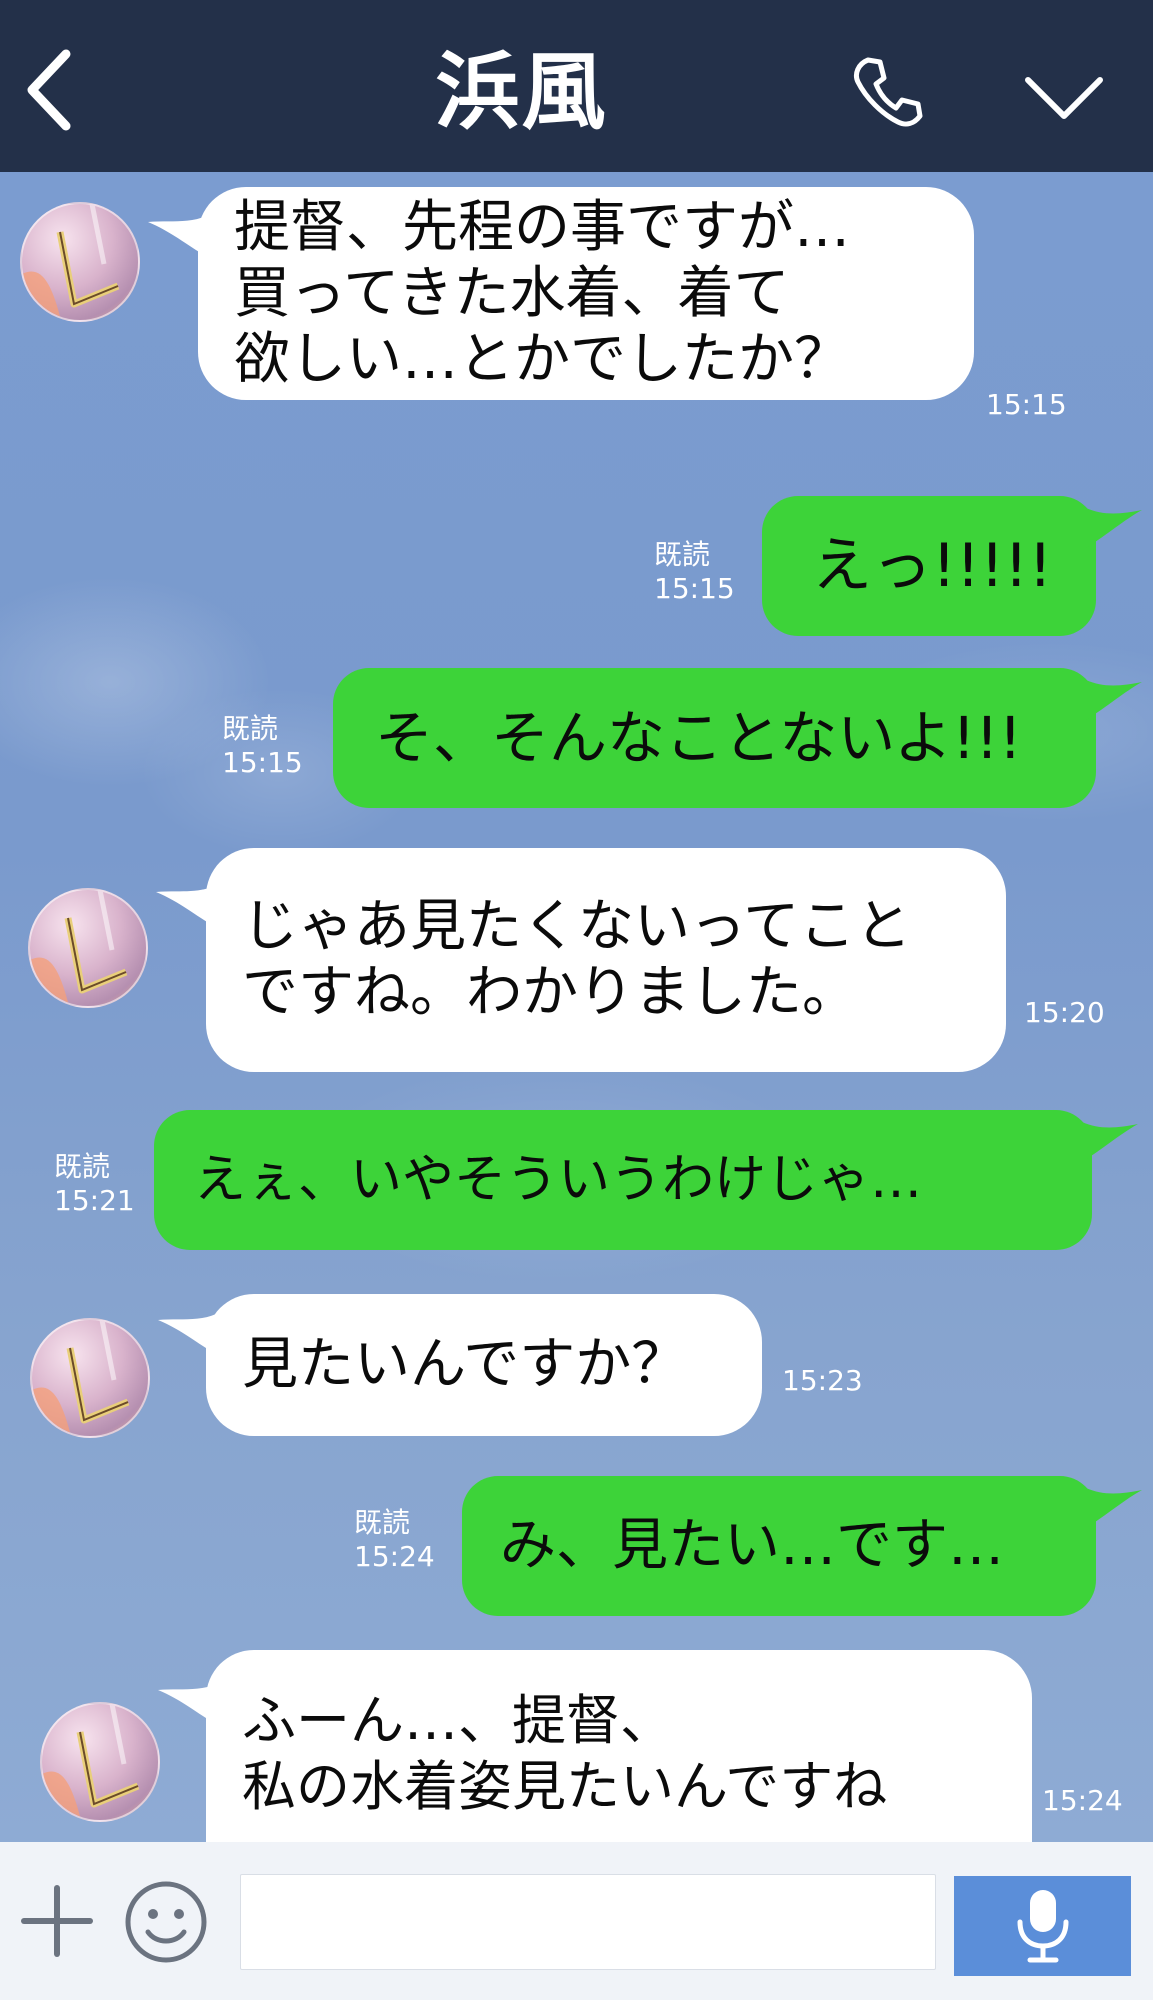 This screenshot has height=2000, width=1153. Describe the element at coordinates (1064, 1012) in the screenshot. I see `message-time: 15:20` at that location.